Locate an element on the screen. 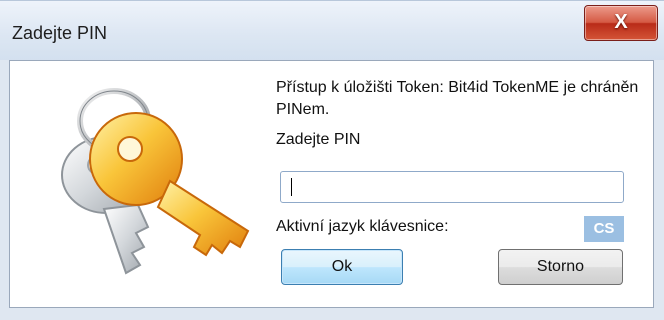  ok-button: Ok is located at coordinates (342, 267).